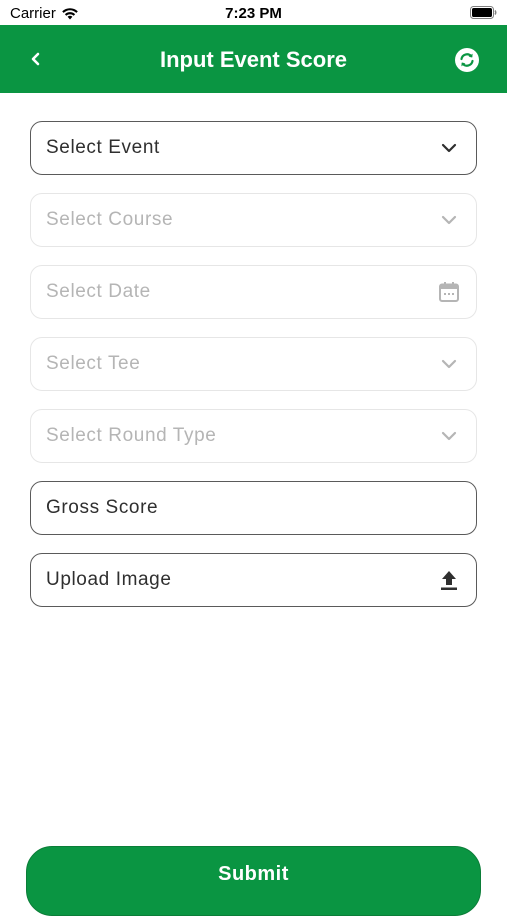  I want to click on select-round-type-dropdown: Select Round Type, so click(253, 436).